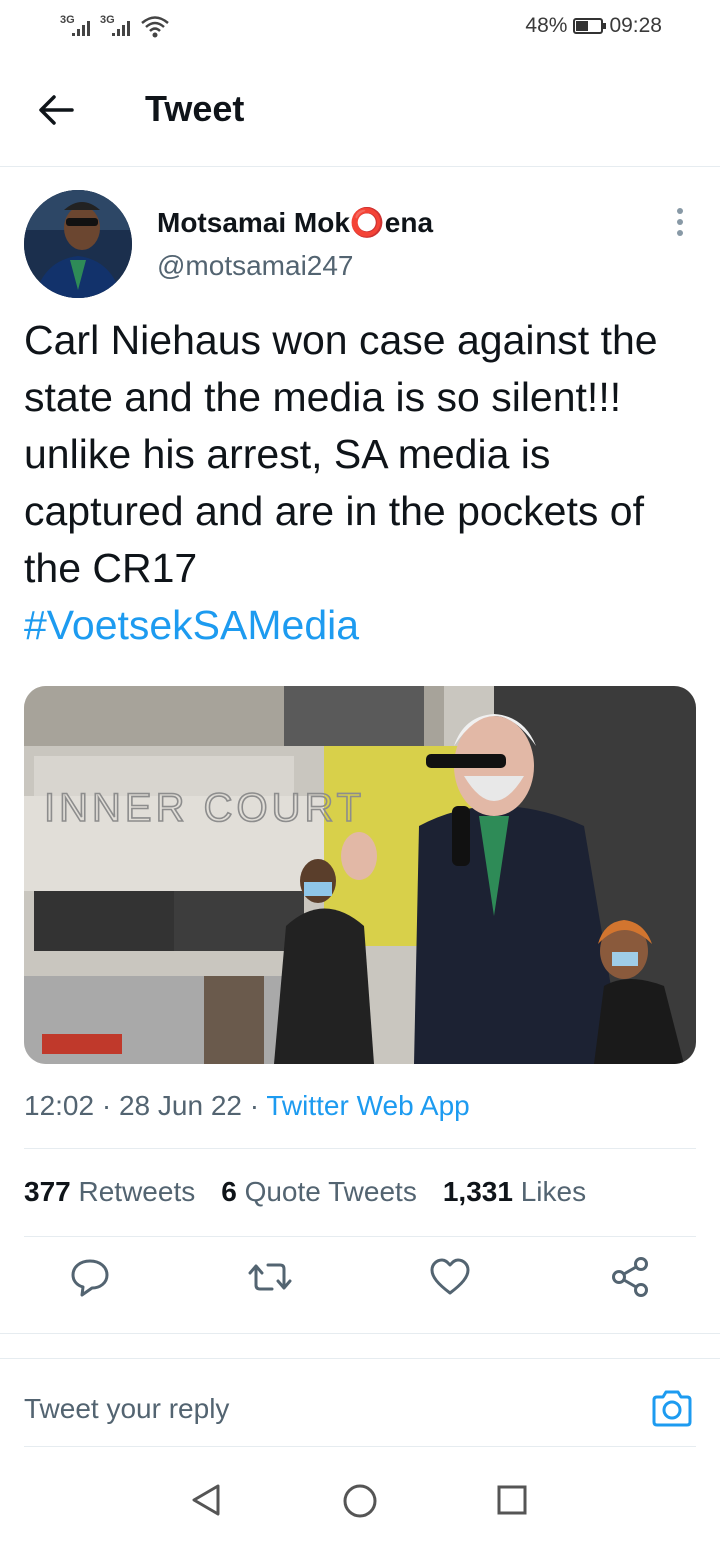 The height and width of the screenshot is (1541, 720). I want to click on tweet-time: 12:02, so click(59, 1105).